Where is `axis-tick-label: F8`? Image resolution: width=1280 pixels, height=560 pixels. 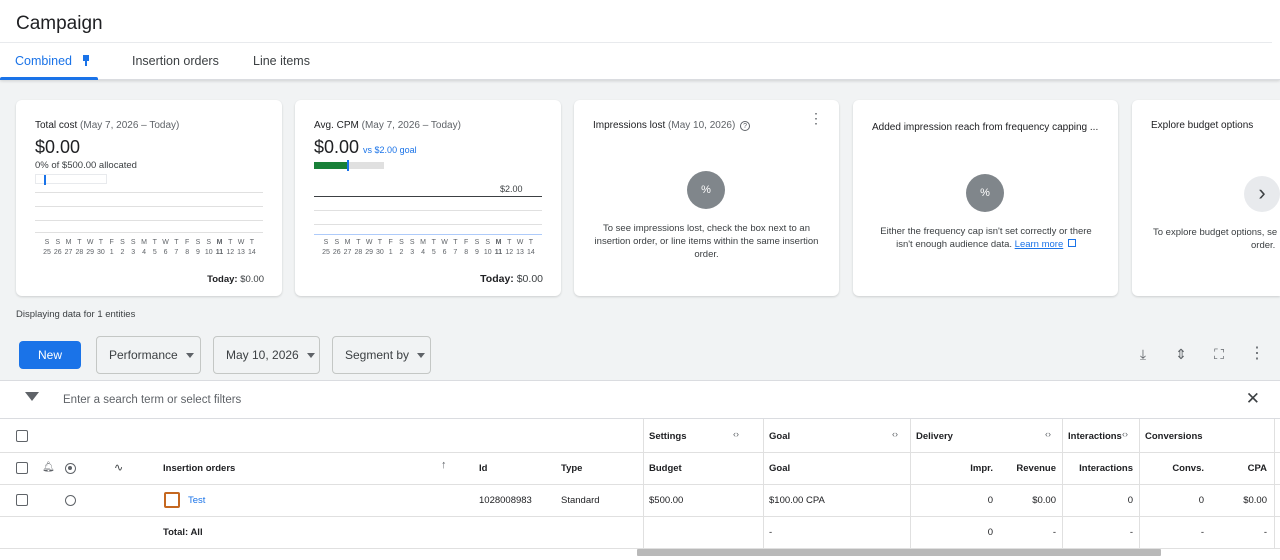
axis-tick-label: F8 is located at coordinates (466, 248).